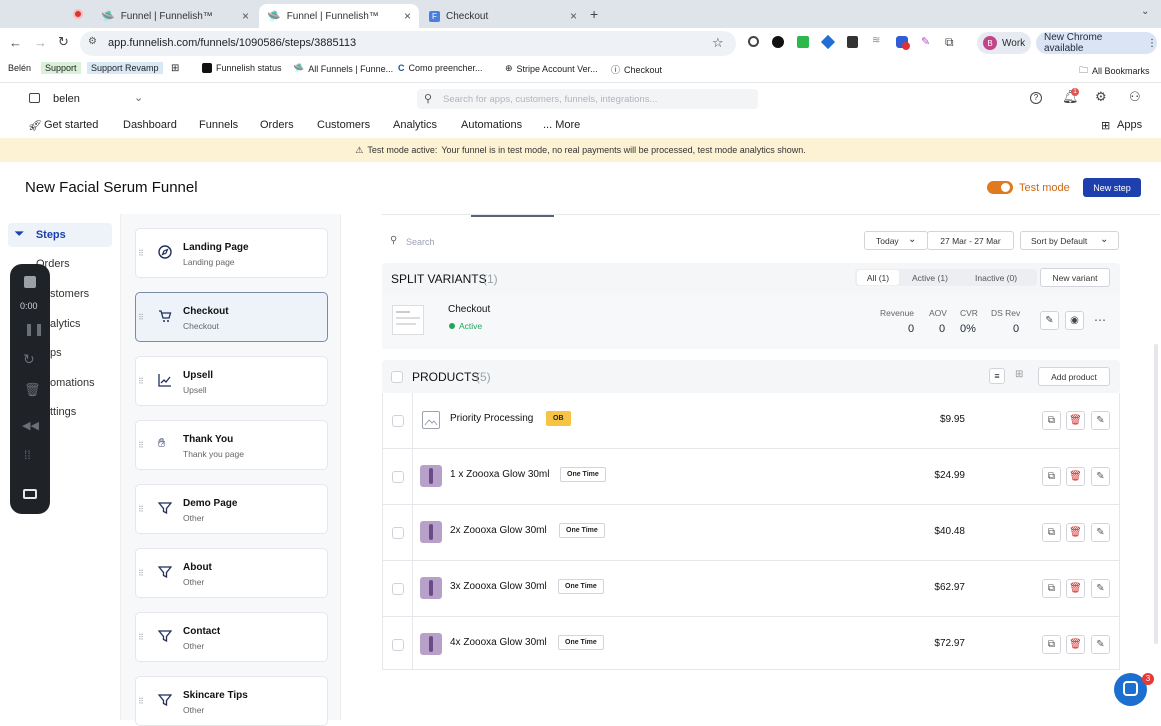 The image size is (1161, 726). I want to click on extension-6-icon: ≋, so click(876, 40).